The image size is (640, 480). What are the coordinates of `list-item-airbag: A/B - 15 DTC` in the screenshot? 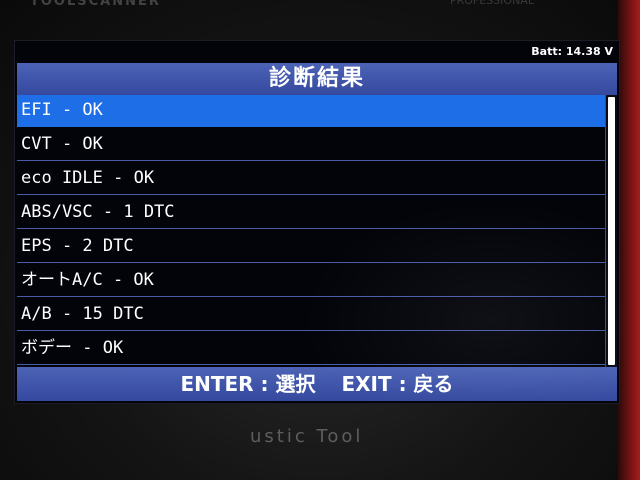 It's located at (311, 315).